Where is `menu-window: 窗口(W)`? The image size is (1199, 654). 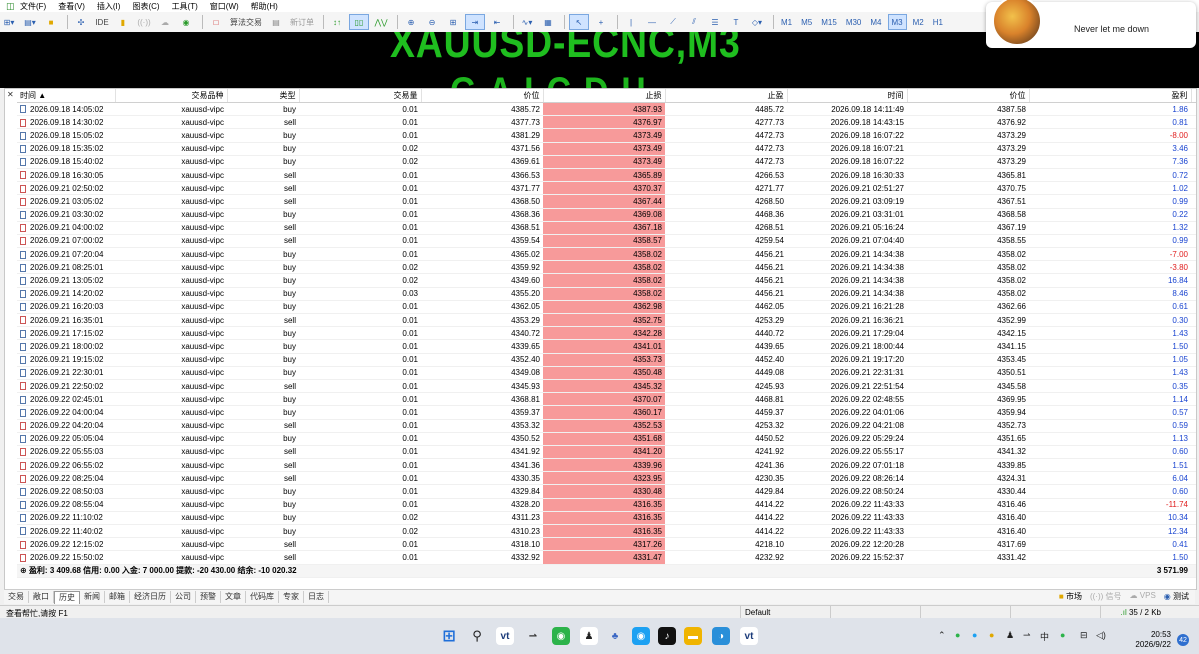 menu-window: 窗口(W) is located at coordinates (224, 6).